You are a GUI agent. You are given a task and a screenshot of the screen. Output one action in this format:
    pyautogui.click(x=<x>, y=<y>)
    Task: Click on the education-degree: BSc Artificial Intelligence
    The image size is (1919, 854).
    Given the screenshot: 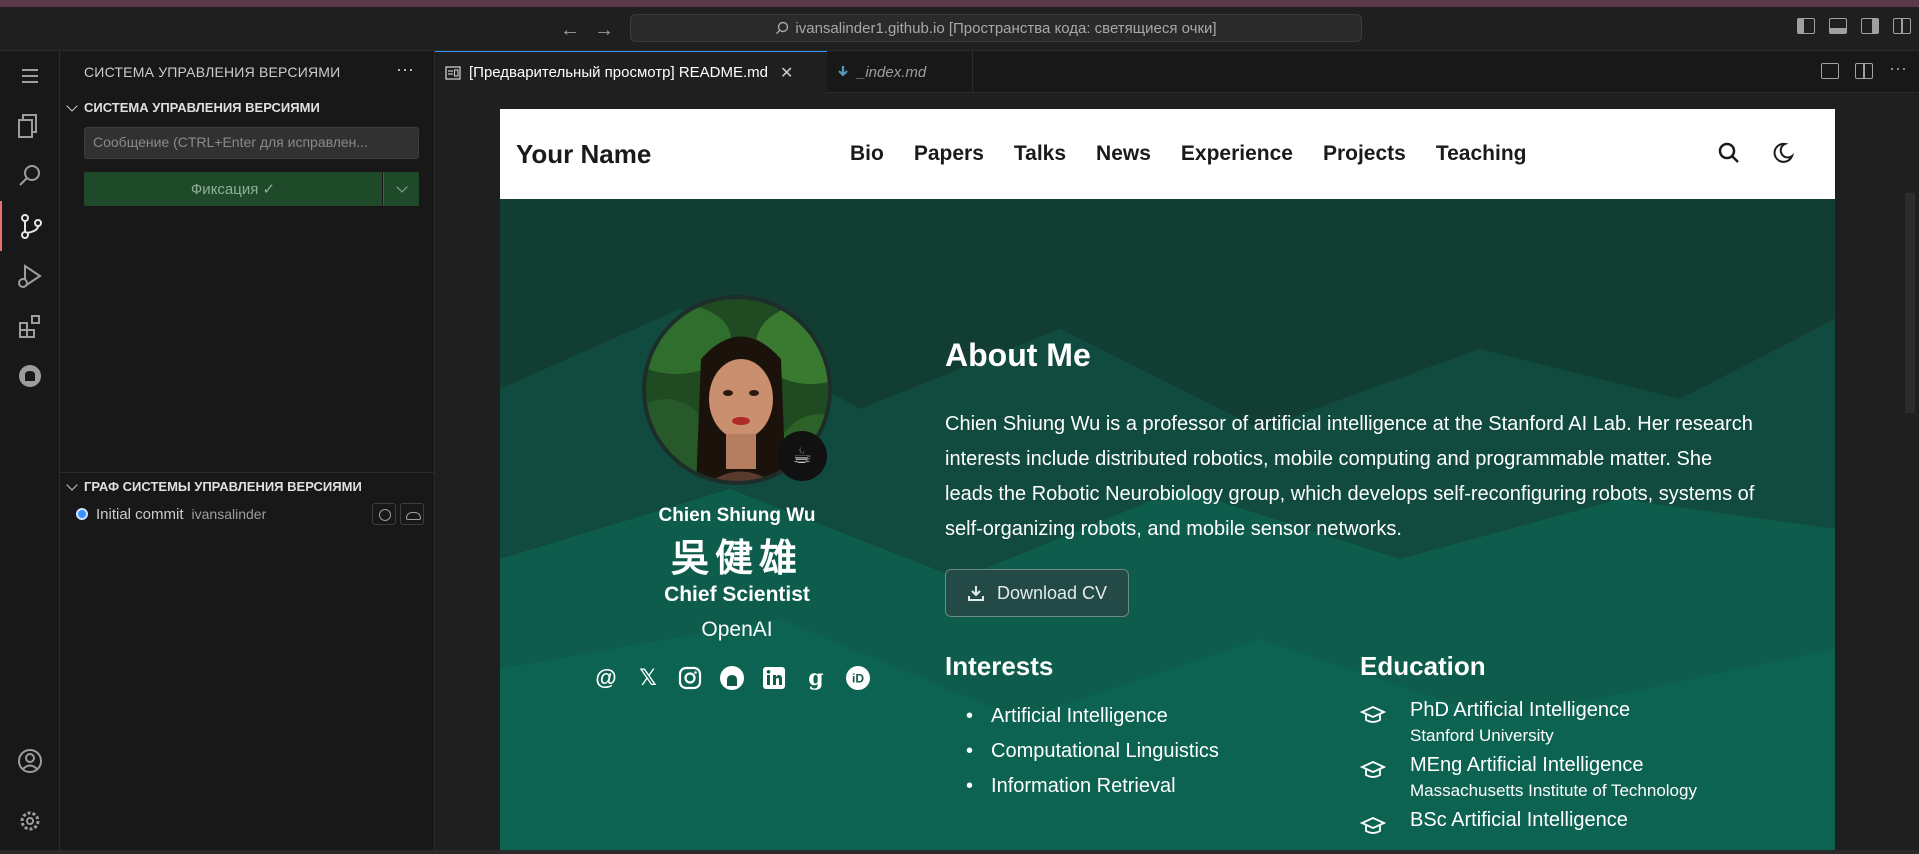 What is the action you would take?
    pyautogui.click(x=1519, y=820)
    